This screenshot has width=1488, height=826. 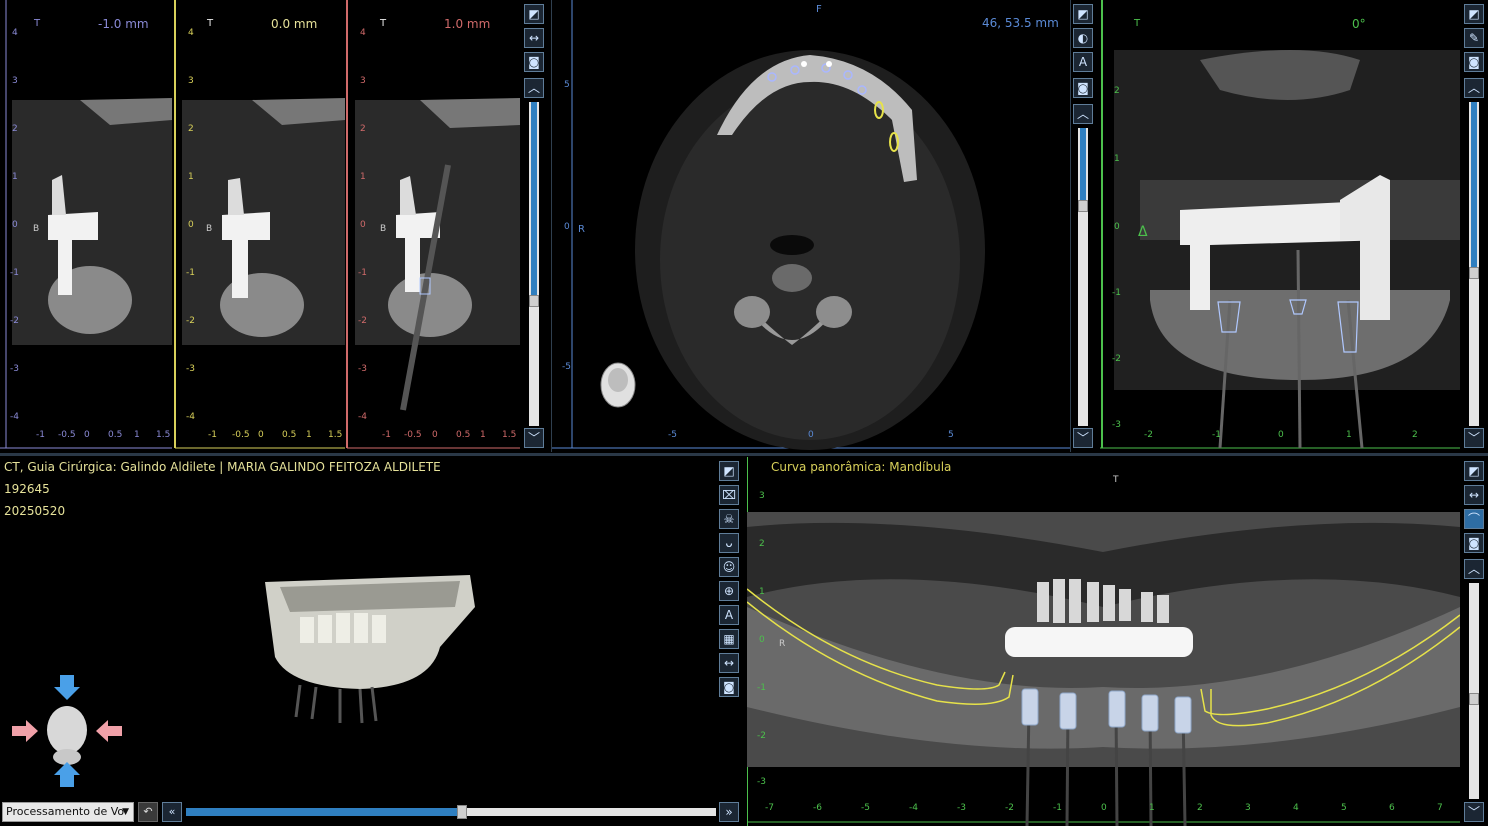 I want to click on panoramic-measure-icon: ↔, so click(x=1474, y=495).